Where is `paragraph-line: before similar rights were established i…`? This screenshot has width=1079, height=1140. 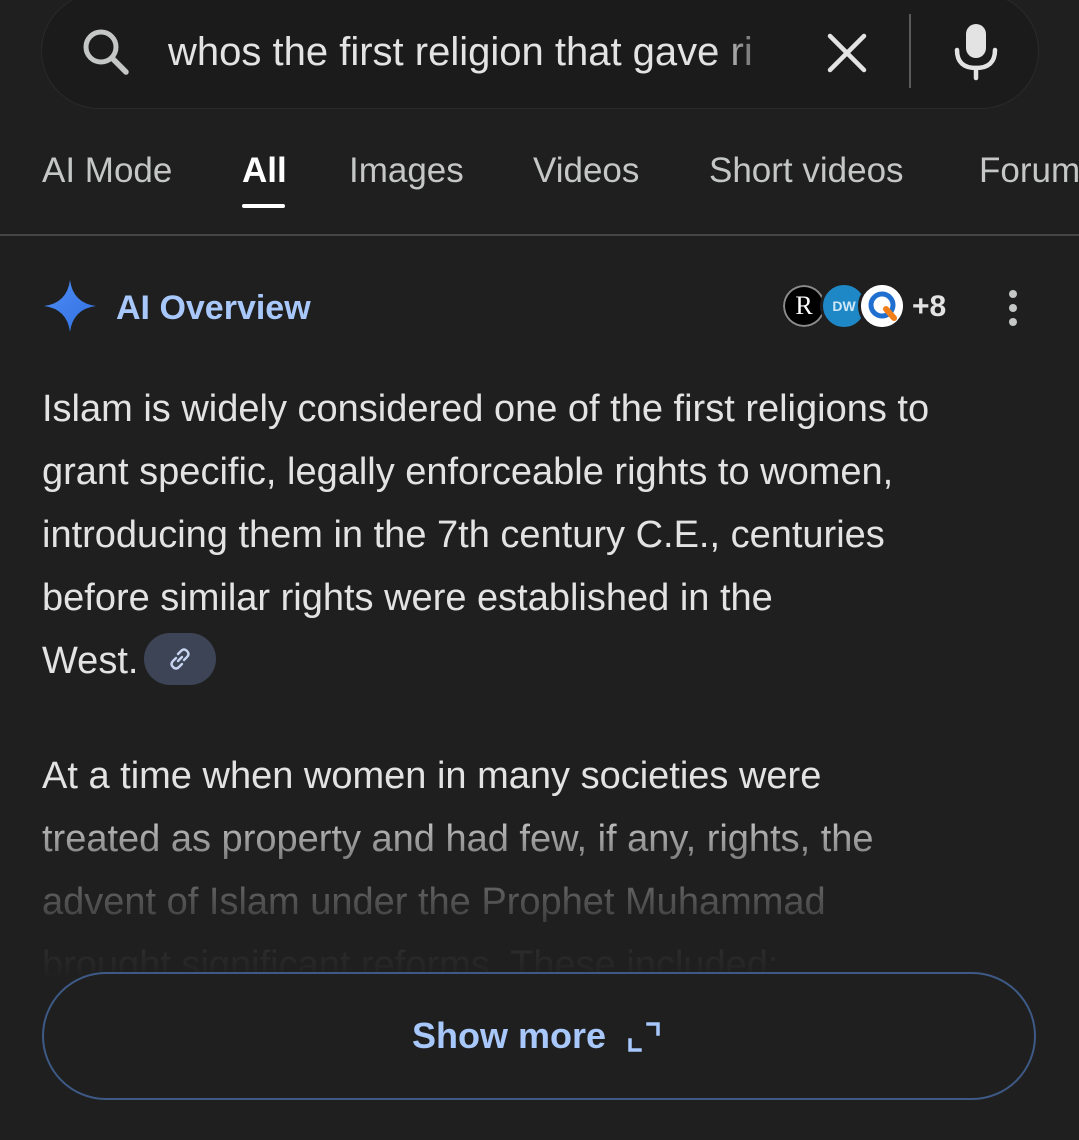 paragraph-line: before similar rights were established i… is located at coordinates (407, 598).